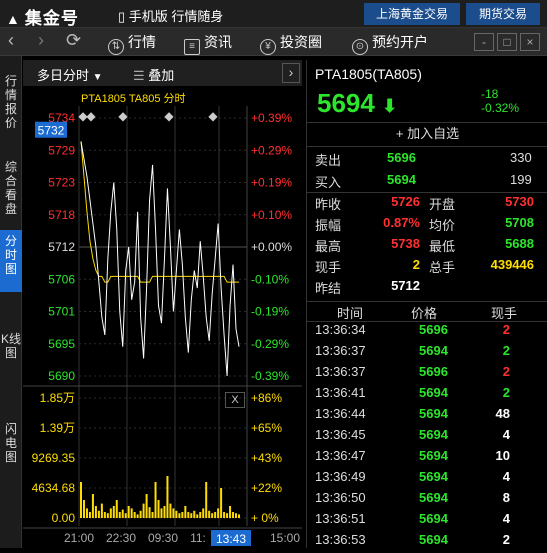 The width and height of the screenshot is (547, 553). What do you see at coordinates (340, 413) in the screenshot?
I see `trade-time: 13:36:44` at bounding box center [340, 413].